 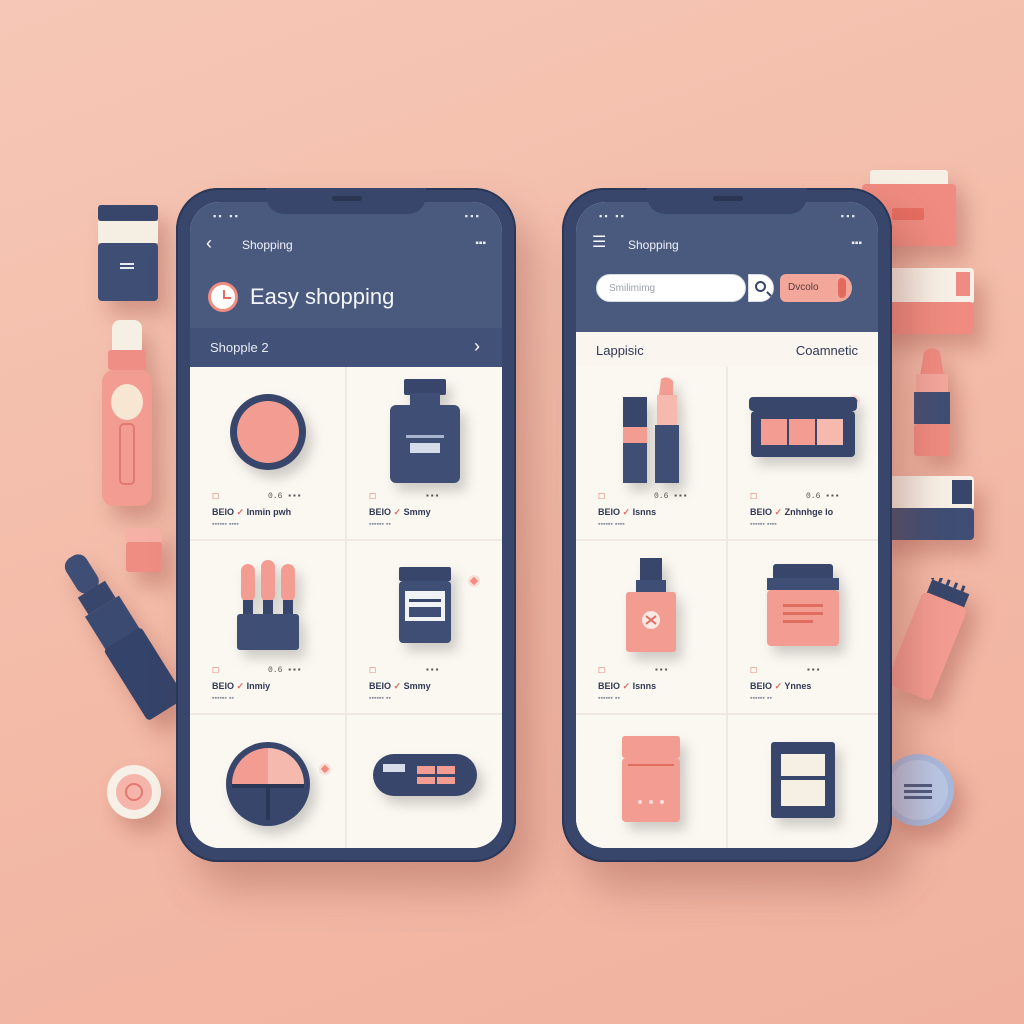 What do you see at coordinates (827, 350) in the screenshot?
I see `category-tab: Coamnetic` at bounding box center [827, 350].